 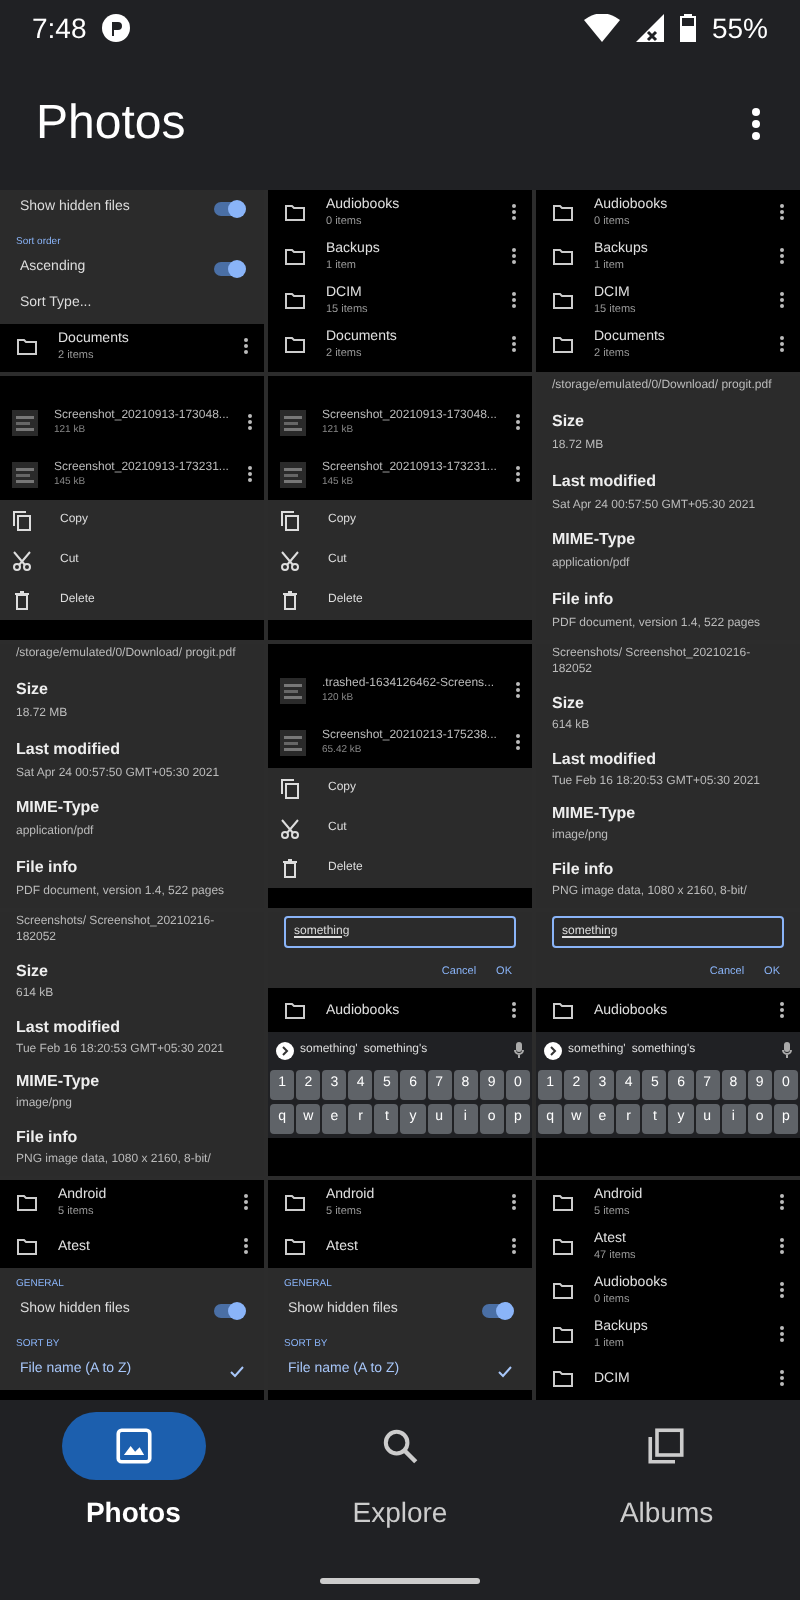 I want to click on clock-time: 7:48, so click(x=59, y=28).